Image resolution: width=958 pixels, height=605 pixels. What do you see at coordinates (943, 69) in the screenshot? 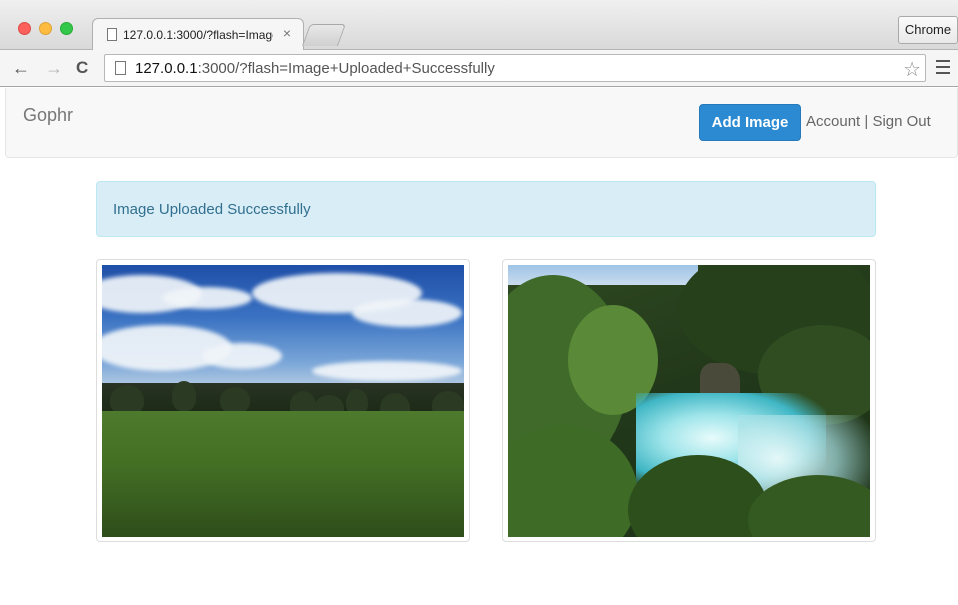
I see `hamburger-menu-icon` at bounding box center [943, 69].